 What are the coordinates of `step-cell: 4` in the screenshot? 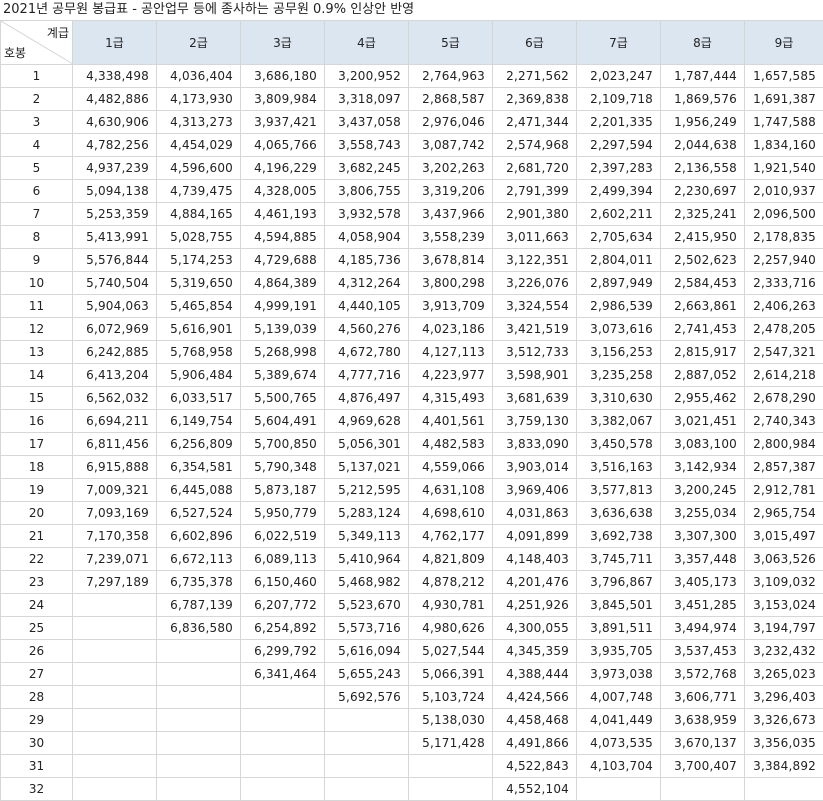 It's located at (37, 145).